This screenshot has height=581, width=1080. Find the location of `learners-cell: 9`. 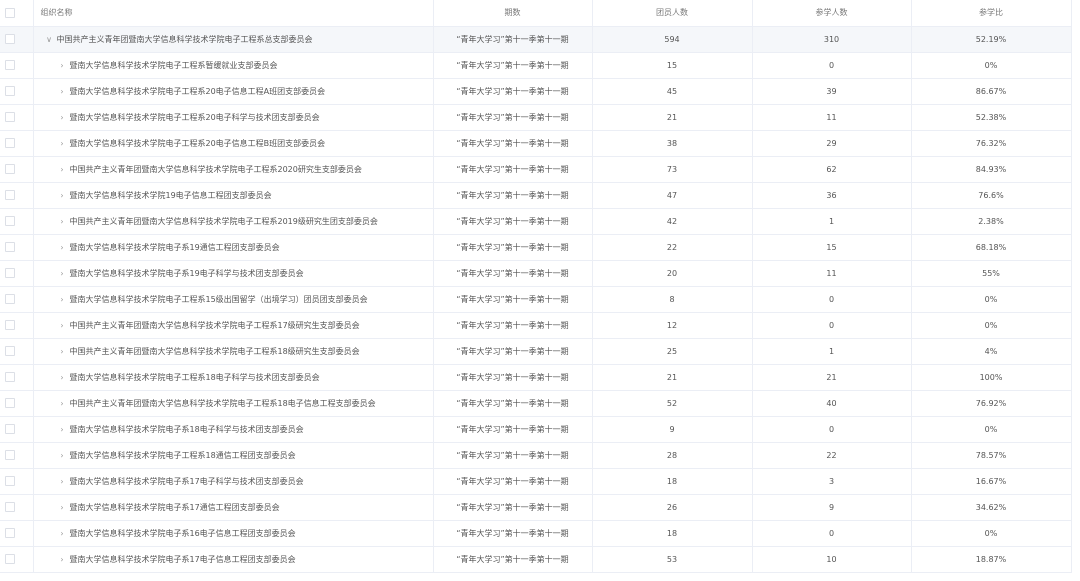

learners-cell: 9 is located at coordinates (831, 507).